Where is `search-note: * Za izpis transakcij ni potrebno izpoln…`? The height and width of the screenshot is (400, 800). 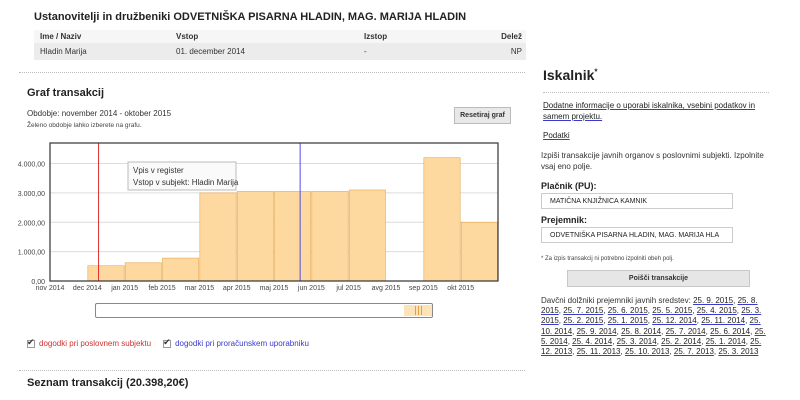 search-note: * Za izpis transakcij ni potrebno izpoln… is located at coordinates (607, 259).